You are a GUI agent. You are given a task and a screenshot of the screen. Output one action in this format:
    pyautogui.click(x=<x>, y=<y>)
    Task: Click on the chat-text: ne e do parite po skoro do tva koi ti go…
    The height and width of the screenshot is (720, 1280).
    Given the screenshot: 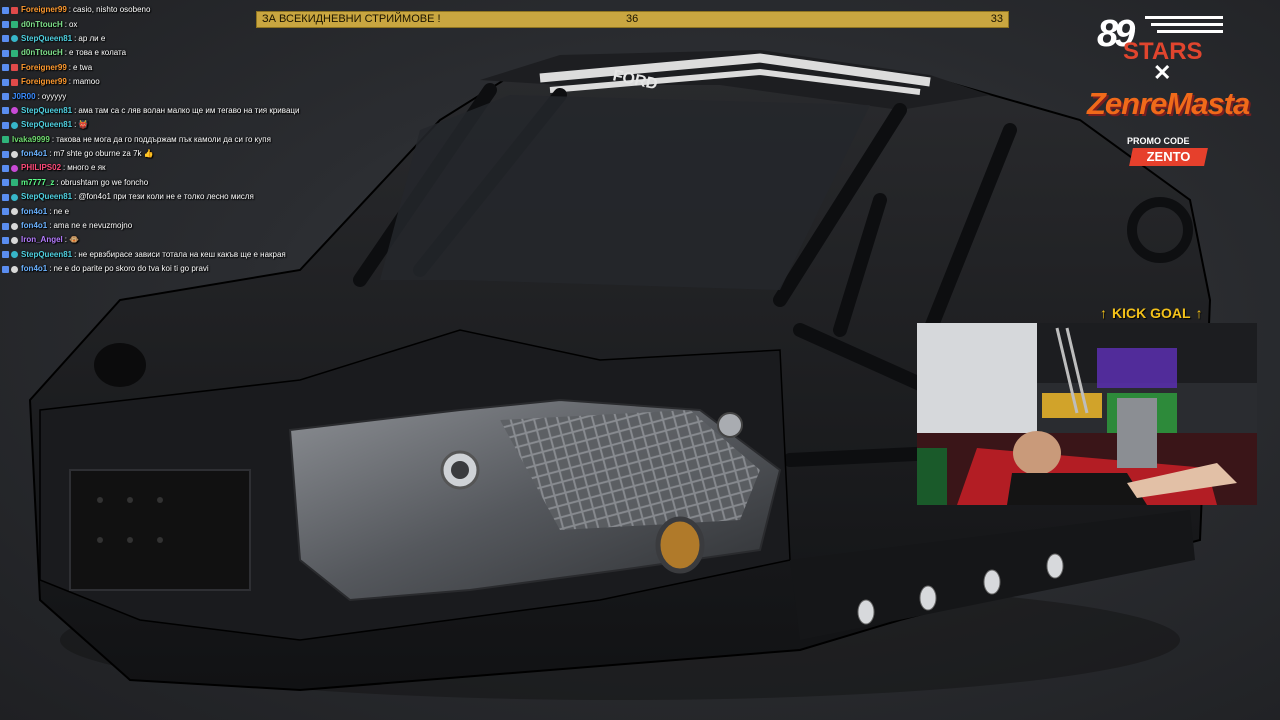 What is the action you would take?
    pyautogui.click(x=131, y=269)
    